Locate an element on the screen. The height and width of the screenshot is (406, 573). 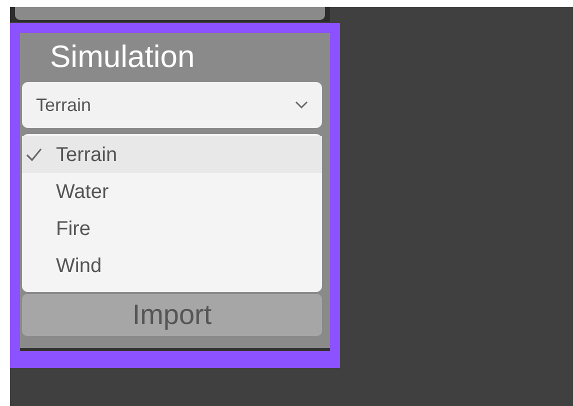
panel-title: Simulation is located at coordinates (122, 57).